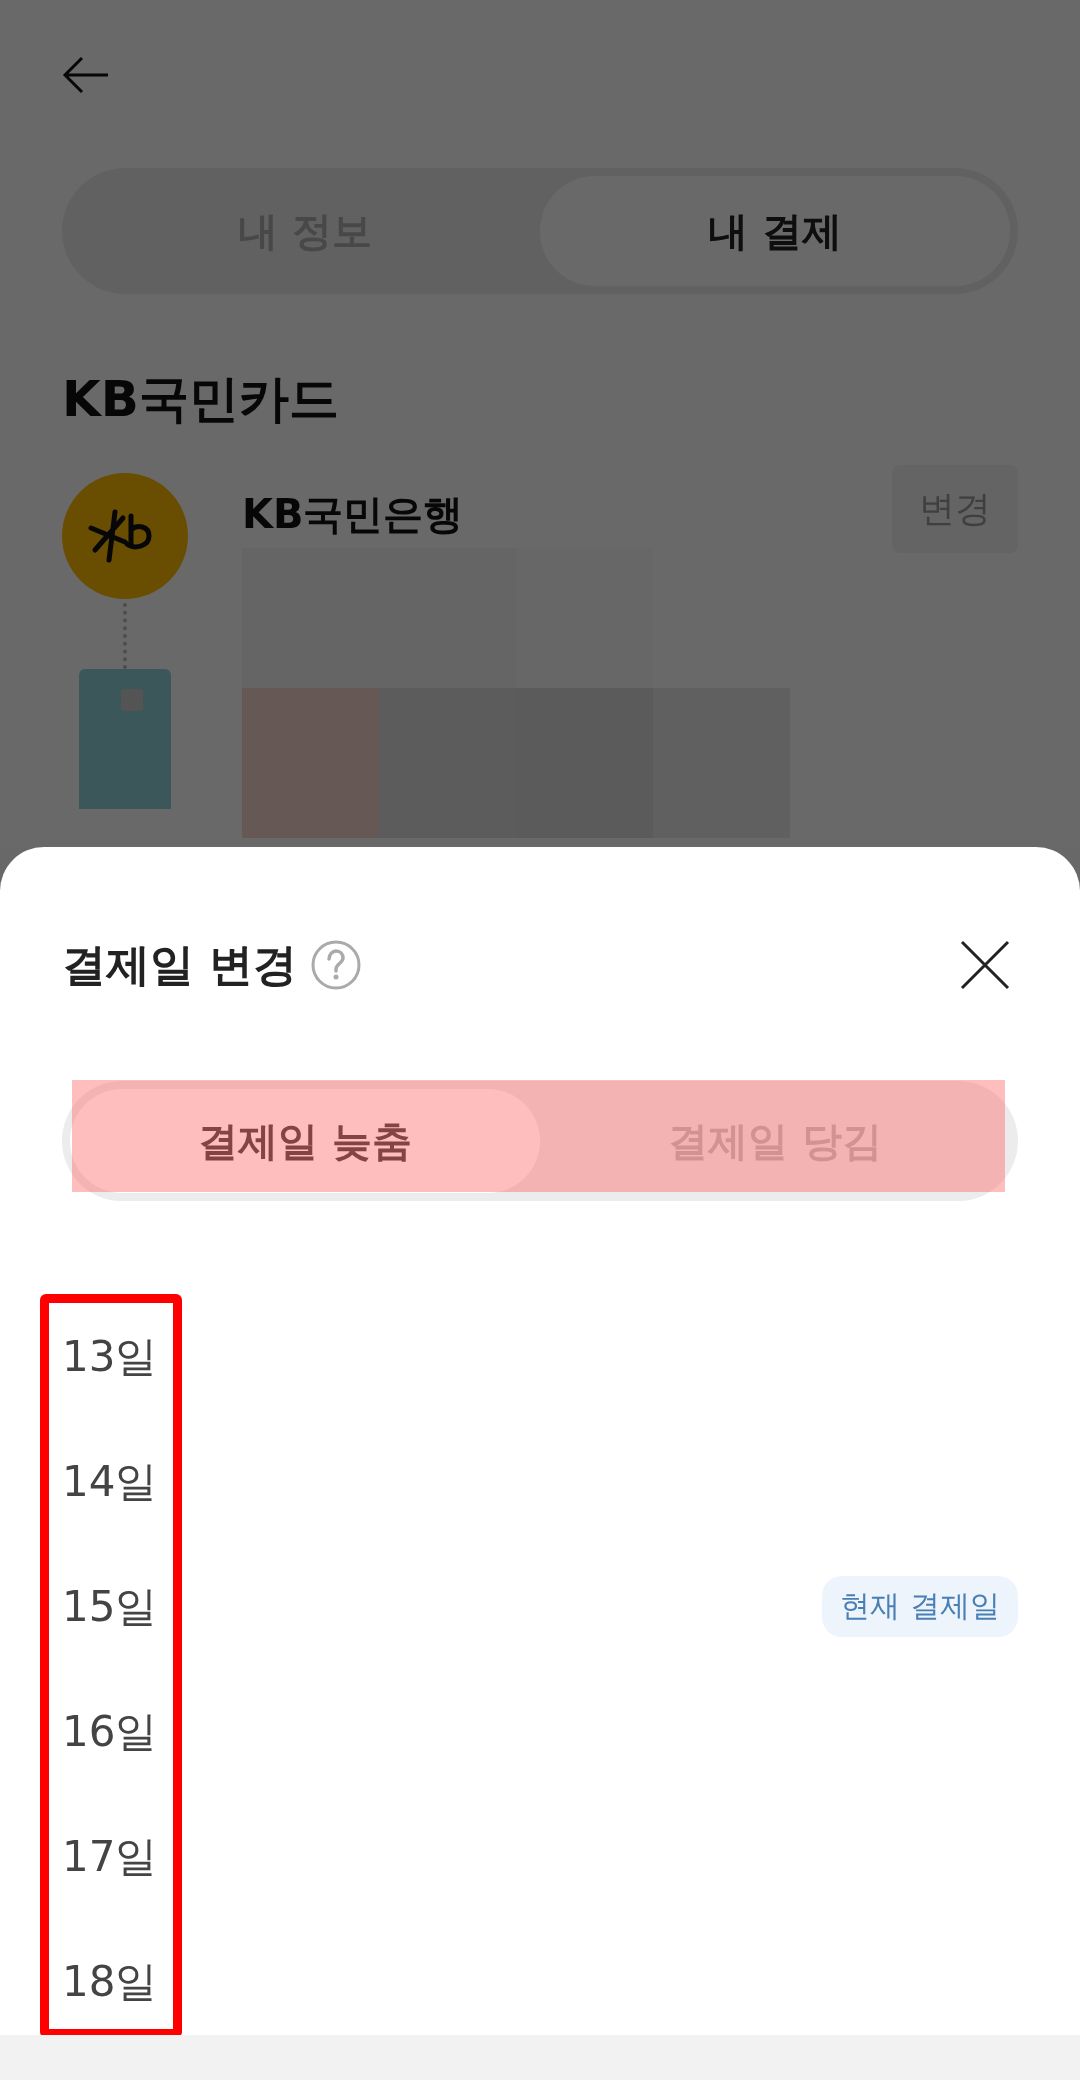  Describe the element at coordinates (305, 1141) in the screenshot. I see `segment-tab: 결제일 늦춤` at that location.